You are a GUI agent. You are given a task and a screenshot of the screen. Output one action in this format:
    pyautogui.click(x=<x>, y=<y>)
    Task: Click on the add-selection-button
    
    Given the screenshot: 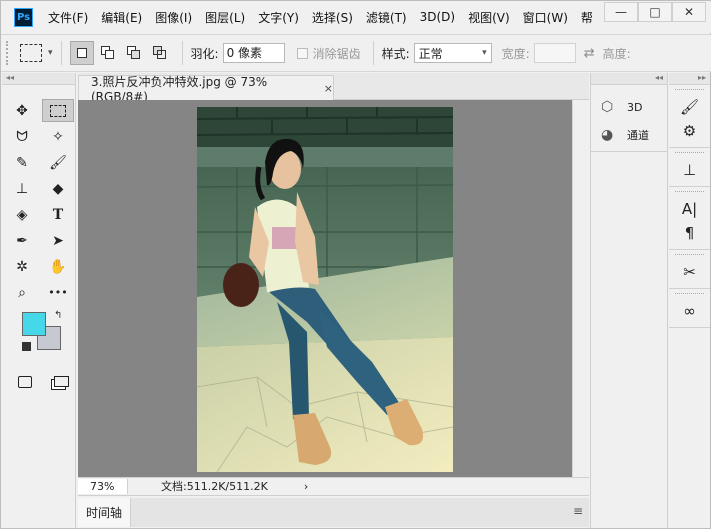 What is the action you would take?
    pyautogui.click(x=108, y=53)
    